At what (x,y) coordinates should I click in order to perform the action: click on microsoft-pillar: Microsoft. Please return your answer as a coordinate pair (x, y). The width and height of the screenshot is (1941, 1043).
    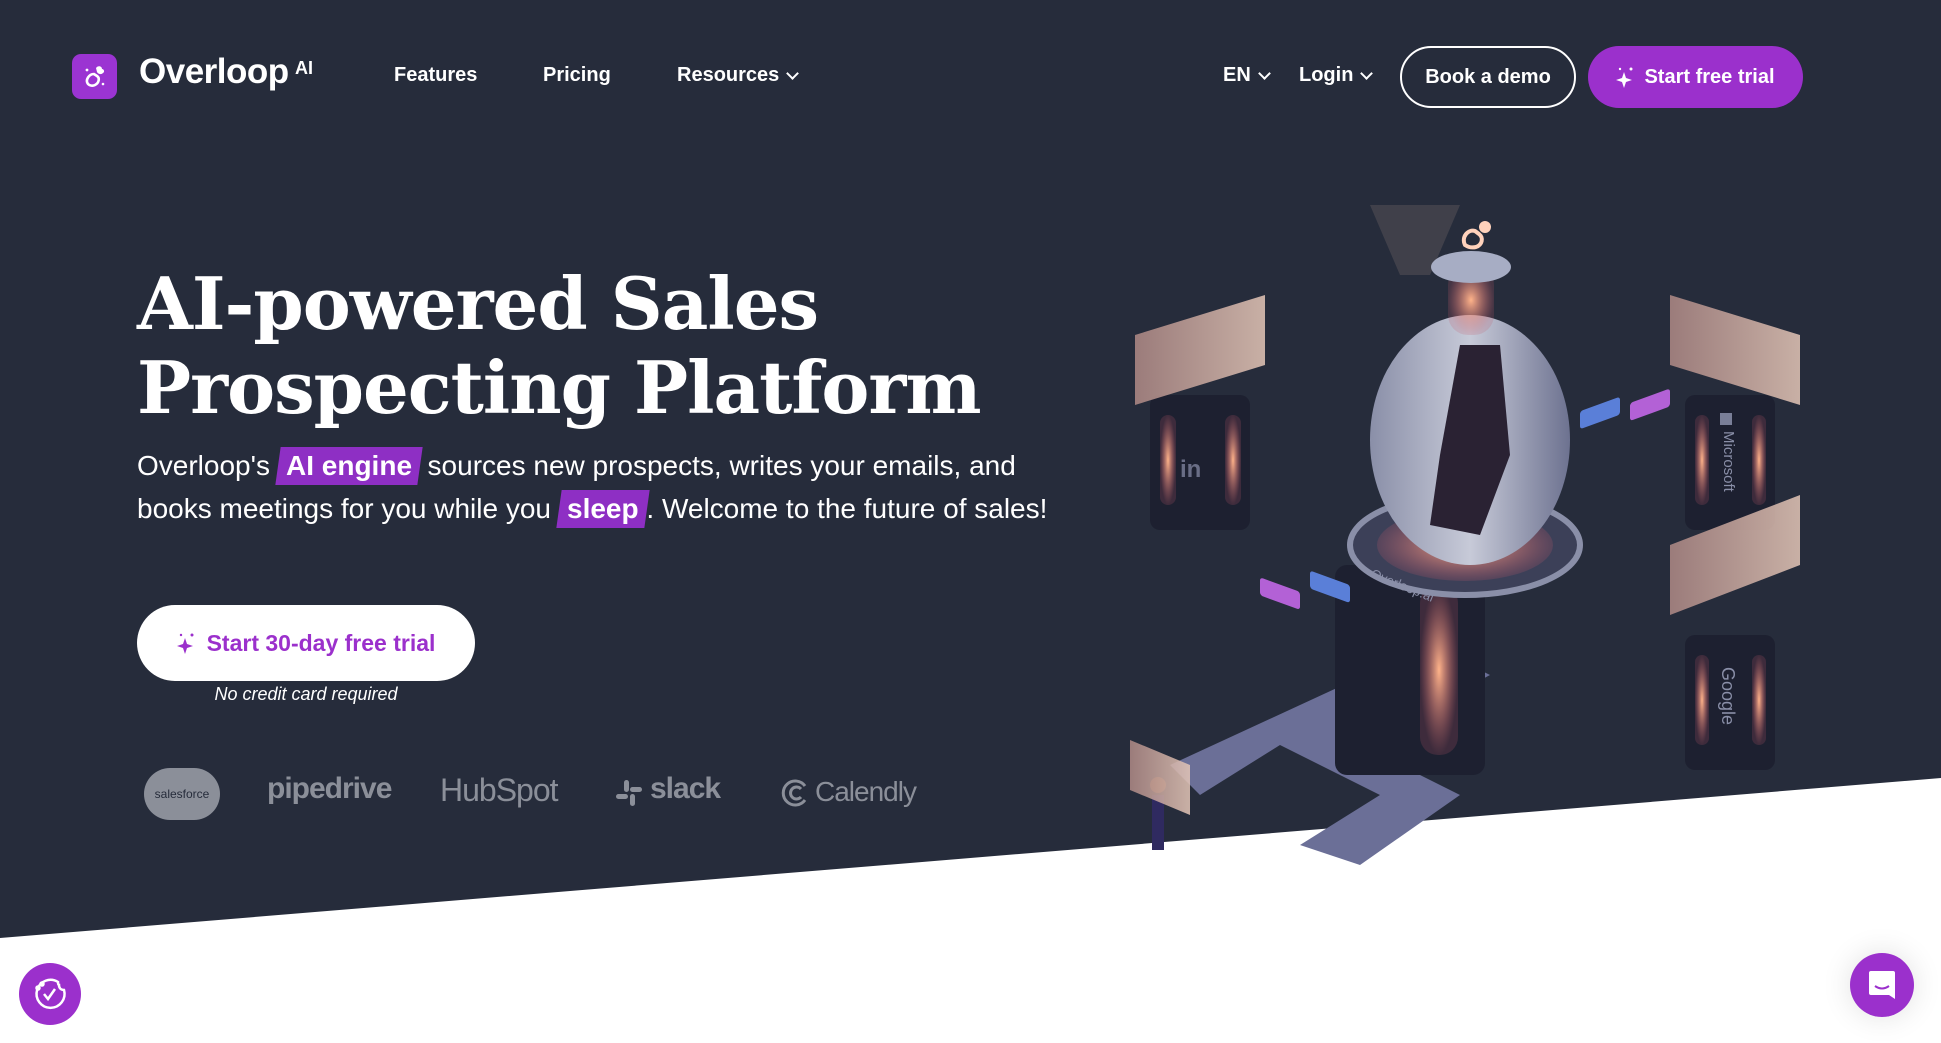
    Looking at the image, I should click on (1735, 412).